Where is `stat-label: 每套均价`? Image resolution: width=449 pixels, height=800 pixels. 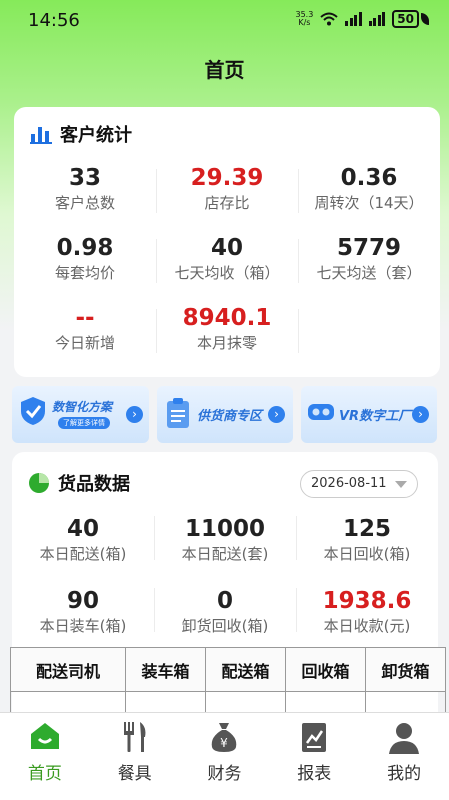
stat-label: 每套均价 is located at coordinates (84, 273).